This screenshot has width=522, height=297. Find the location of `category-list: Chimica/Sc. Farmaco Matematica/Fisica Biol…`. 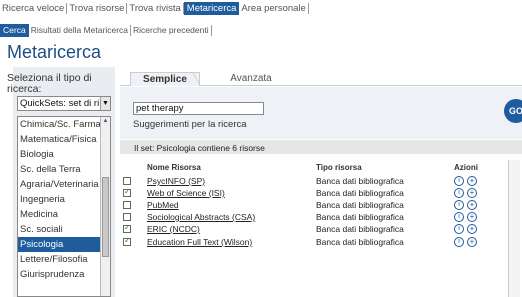

category-list: Chimica/Sc. Farmaco Matematica/Fisica Biol… is located at coordinates (64, 206).